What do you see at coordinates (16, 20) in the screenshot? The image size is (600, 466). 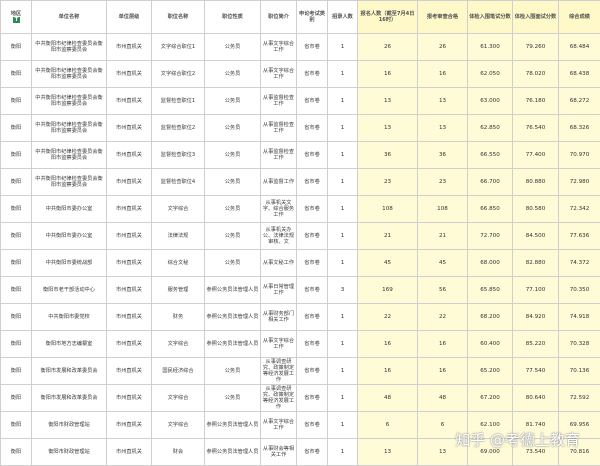 I see `filter-icon: T` at bounding box center [16, 20].